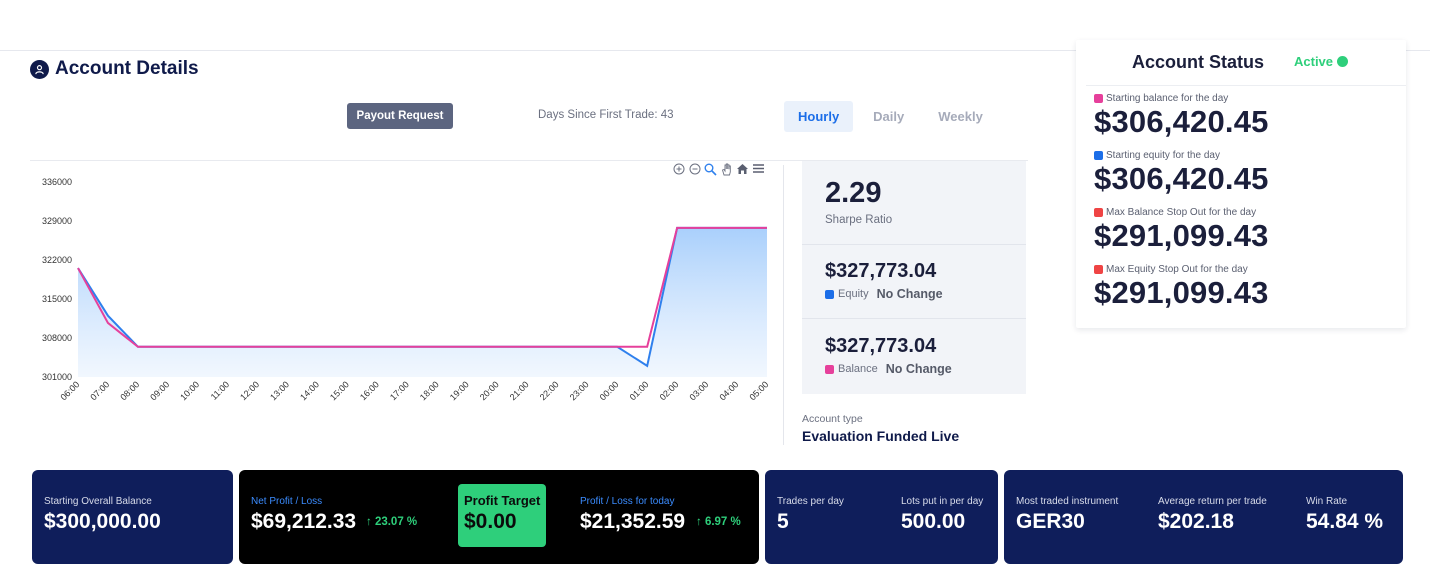 The height and width of the screenshot is (580, 1430). Describe the element at coordinates (718, 522) in the screenshot. I see `profit-loss-today-percent: ↑ 6.97 %` at that location.